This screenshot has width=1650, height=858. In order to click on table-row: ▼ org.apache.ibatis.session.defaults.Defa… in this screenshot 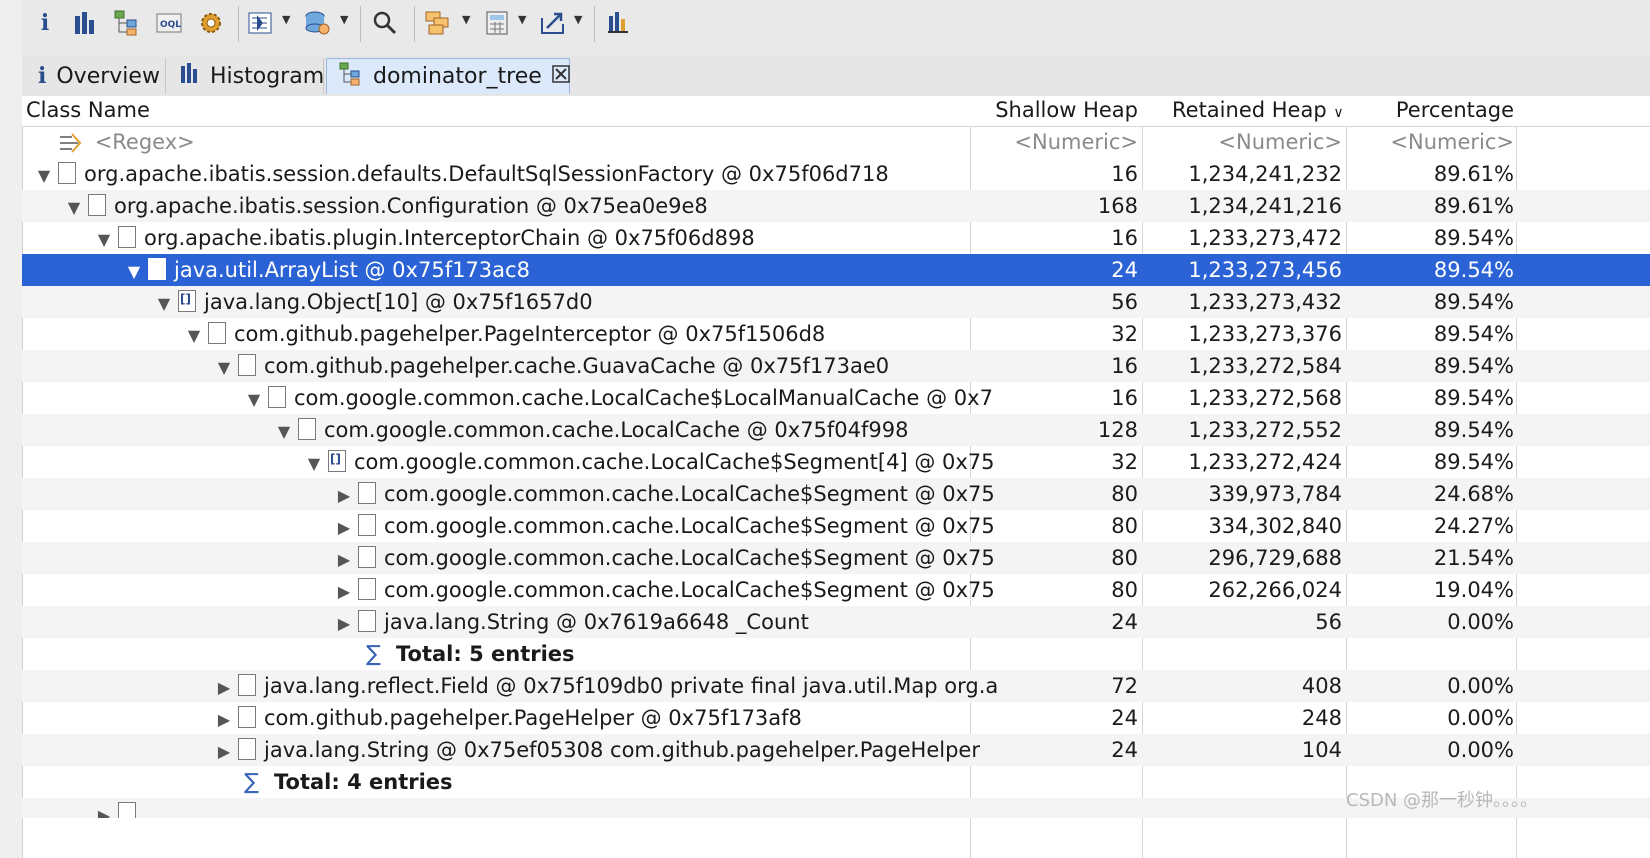, I will do `click(836, 174)`.